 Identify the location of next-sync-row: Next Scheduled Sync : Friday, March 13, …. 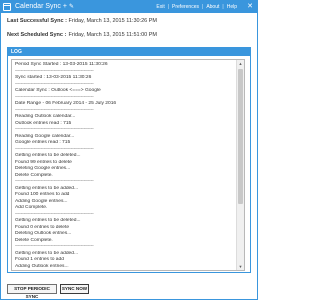
(82, 35).